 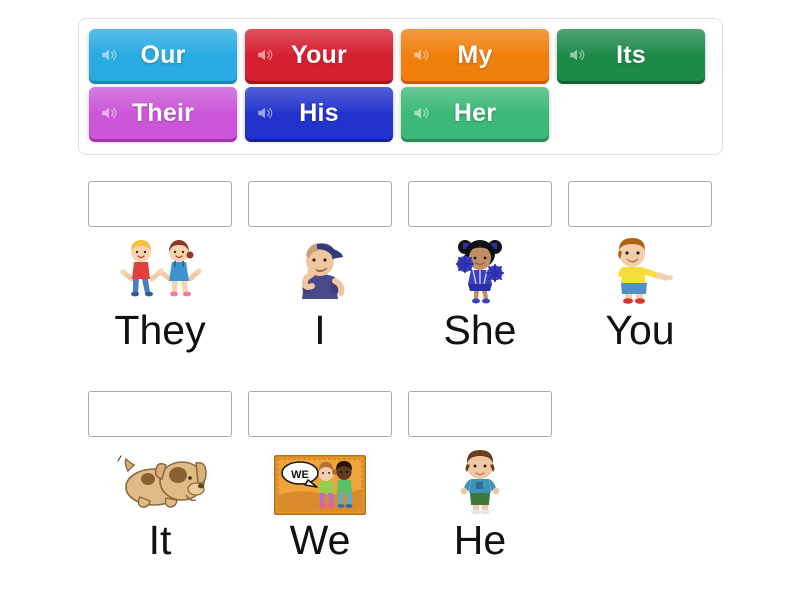 What do you see at coordinates (300, 475) in the screenshot?
I see `we-bubble-text: WE` at bounding box center [300, 475].